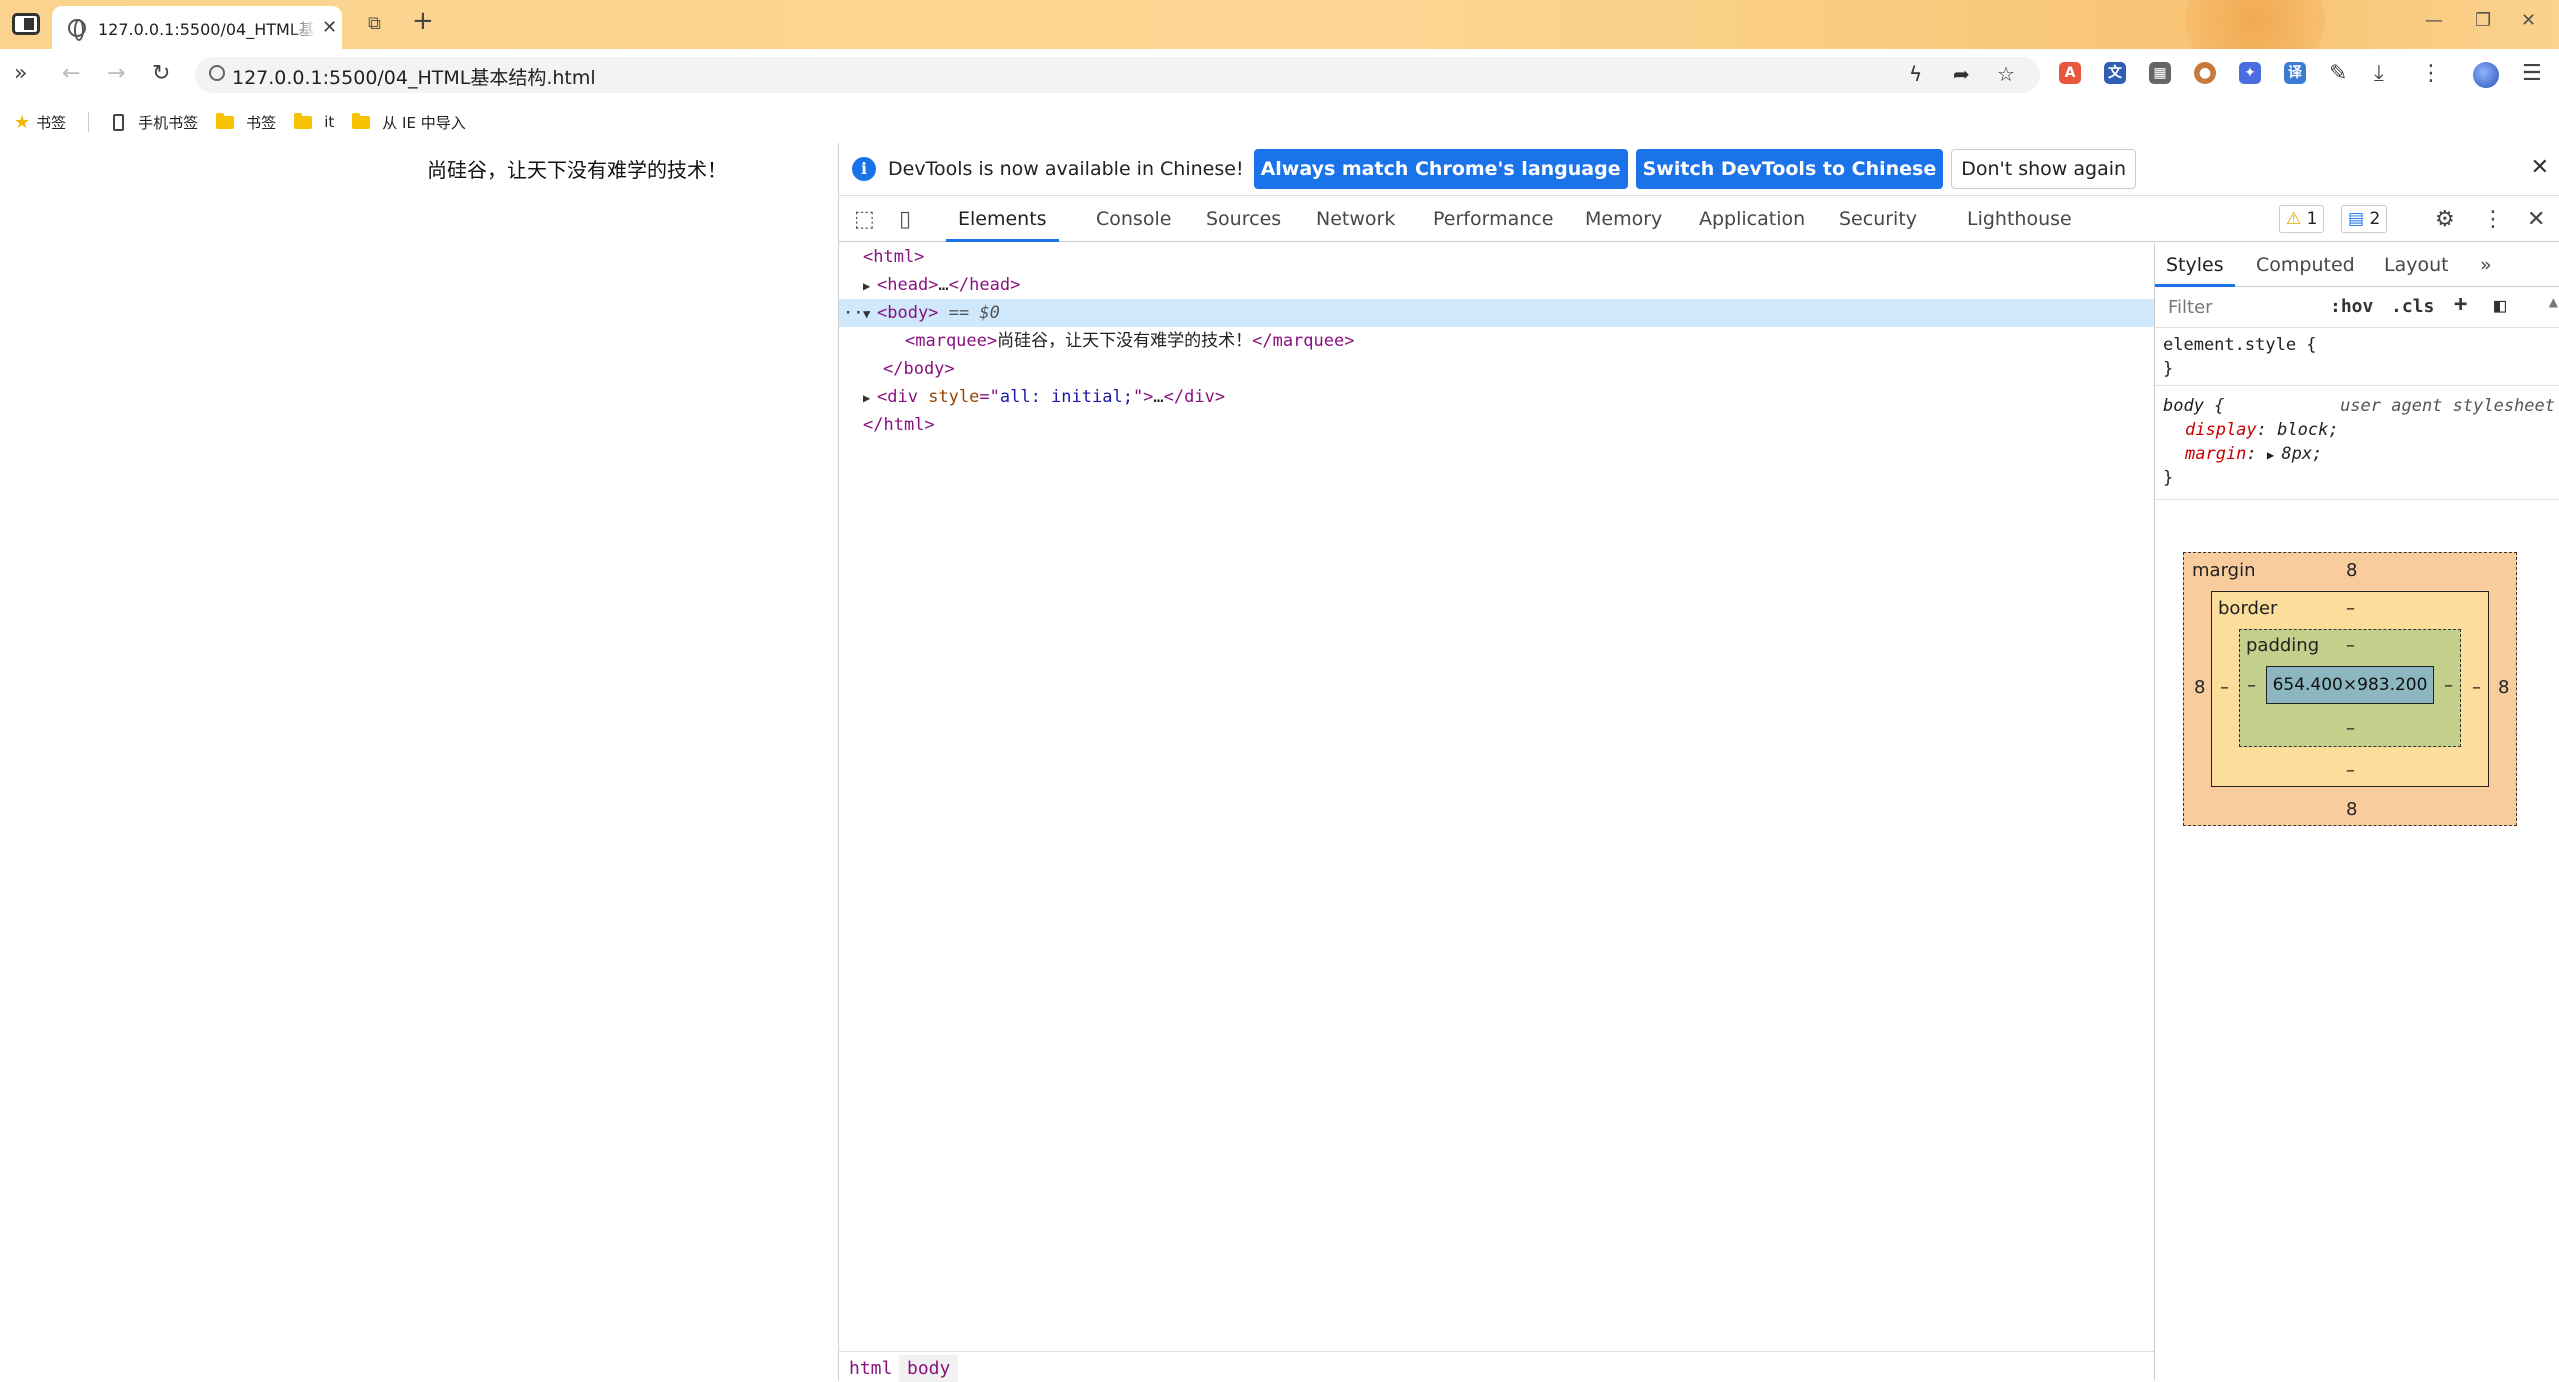 The image size is (2559, 1382). Describe the element at coordinates (26, 24) in the screenshot. I see `sidebar-toggle-icon` at that location.